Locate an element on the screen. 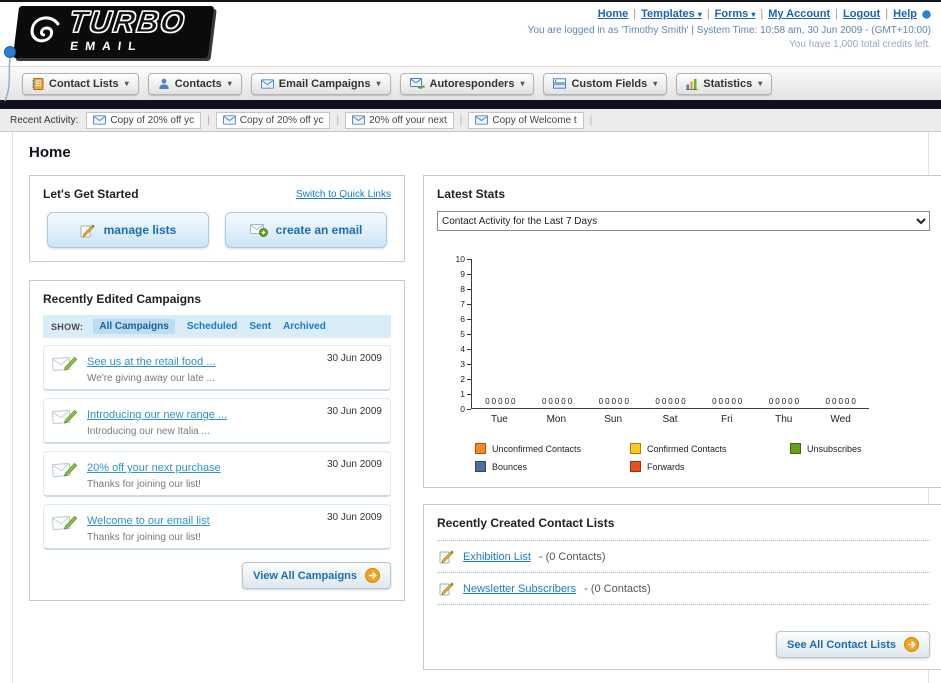 This screenshot has height=683, width=941. nav-tab-contact-lists: Contact Lists ▾ is located at coordinates (80, 83).